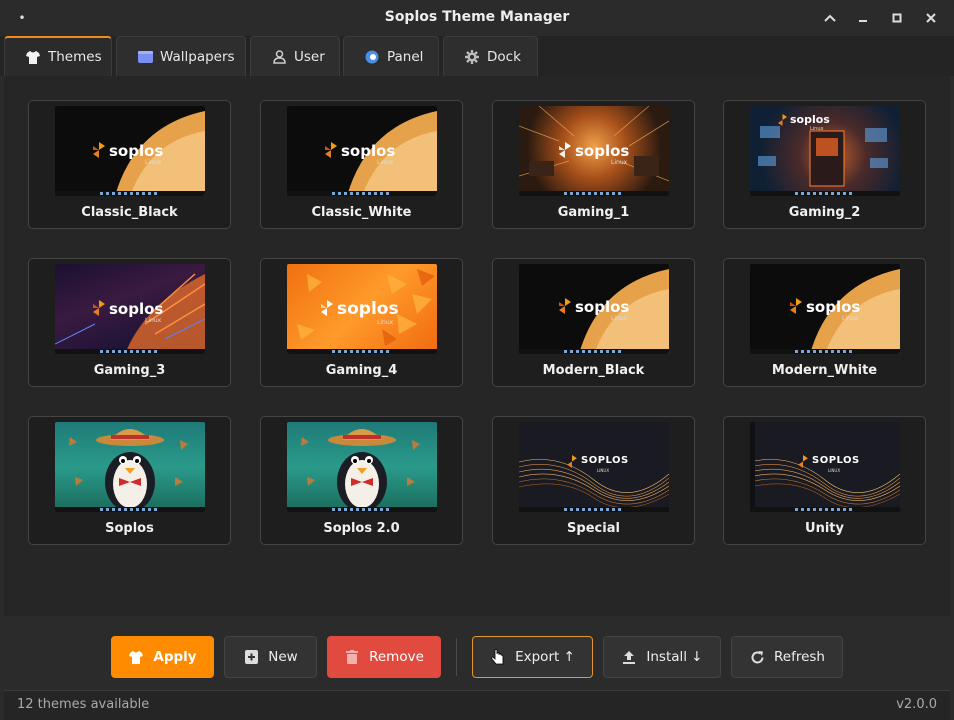 The height and width of the screenshot is (720, 954). Describe the element at coordinates (593, 480) in the screenshot. I see `theme-card-special: SOPLOS LINUX Special` at that location.